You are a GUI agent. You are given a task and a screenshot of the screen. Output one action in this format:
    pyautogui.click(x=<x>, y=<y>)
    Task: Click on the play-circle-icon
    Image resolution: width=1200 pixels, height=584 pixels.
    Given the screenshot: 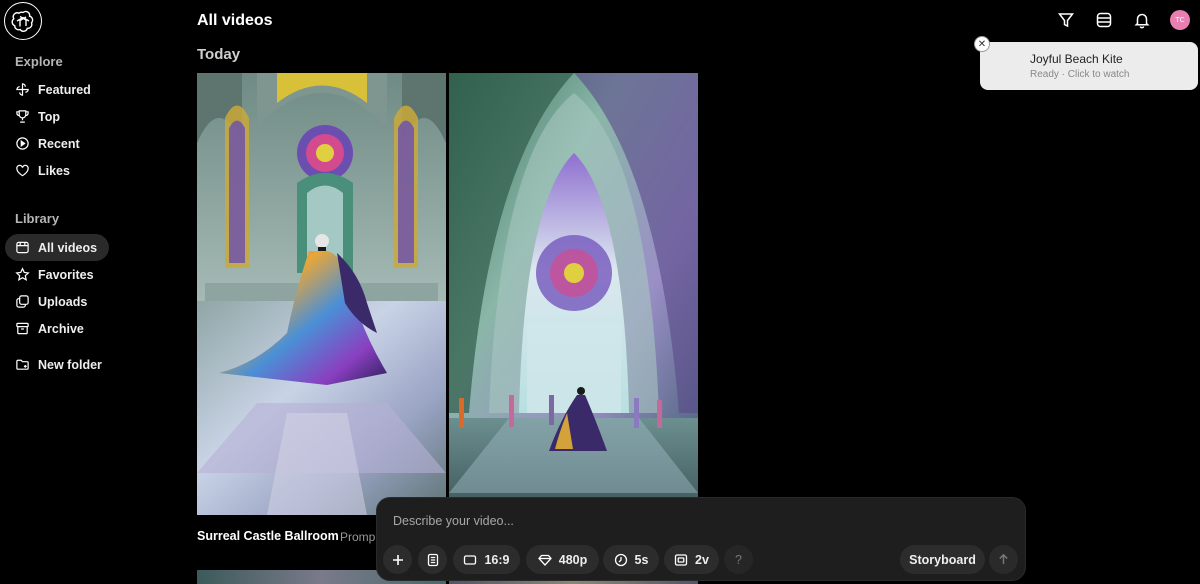 What is the action you would take?
    pyautogui.click(x=22, y=143)
    